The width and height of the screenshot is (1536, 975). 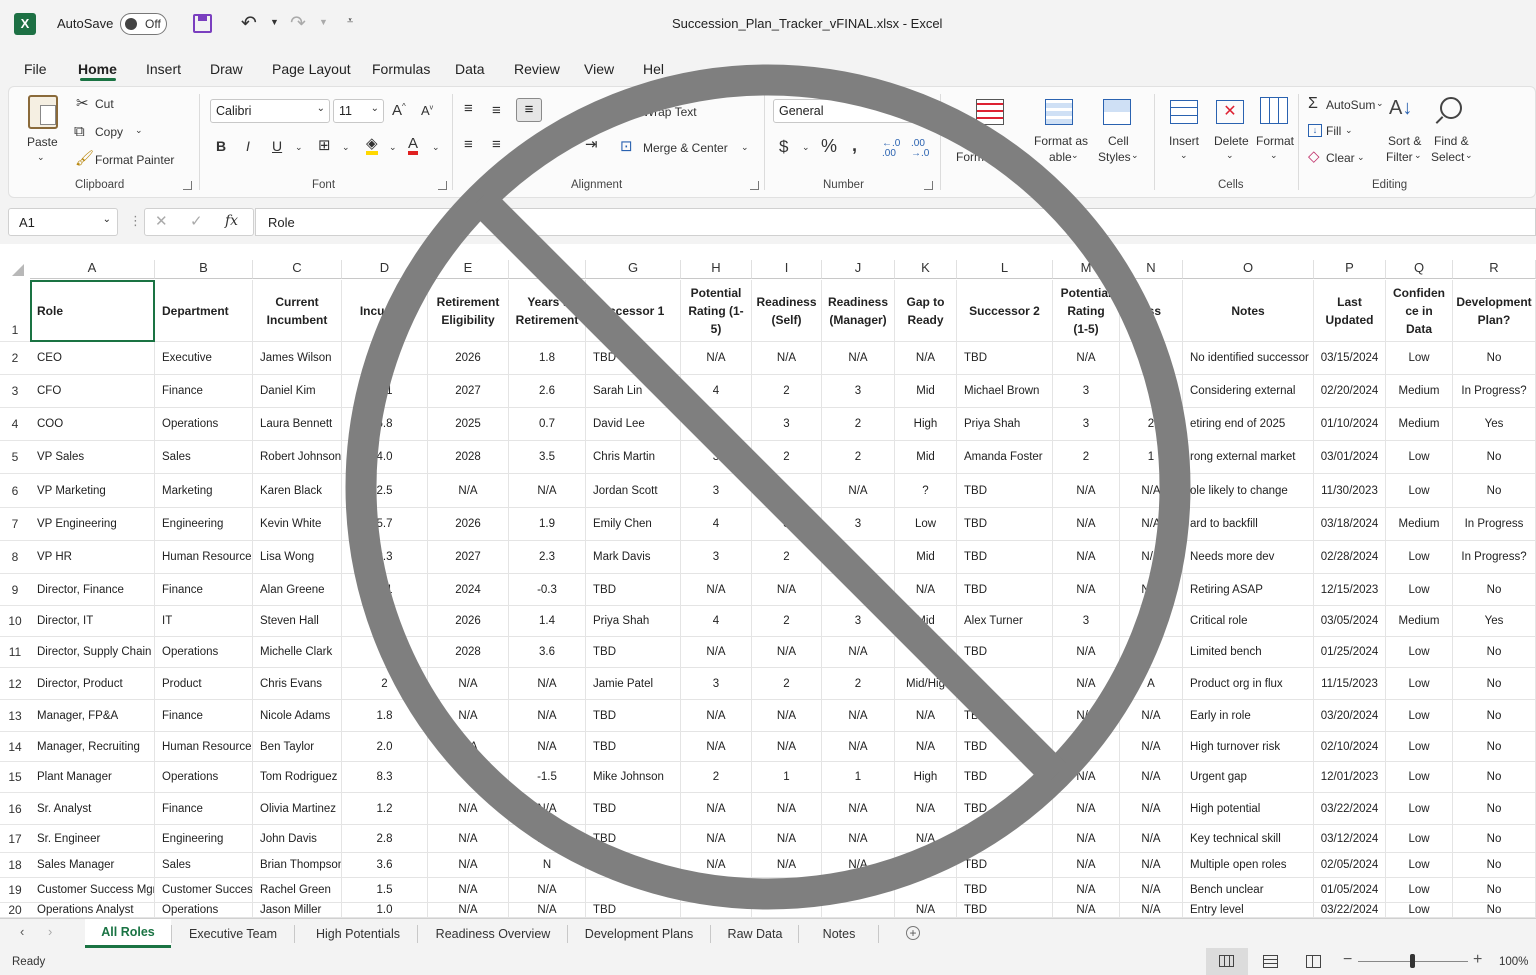 What do you see at coordinates (1350, 716) in the screenshot?
I see `table-cell: 03/20/2024` at bounding box center [1350, 716].